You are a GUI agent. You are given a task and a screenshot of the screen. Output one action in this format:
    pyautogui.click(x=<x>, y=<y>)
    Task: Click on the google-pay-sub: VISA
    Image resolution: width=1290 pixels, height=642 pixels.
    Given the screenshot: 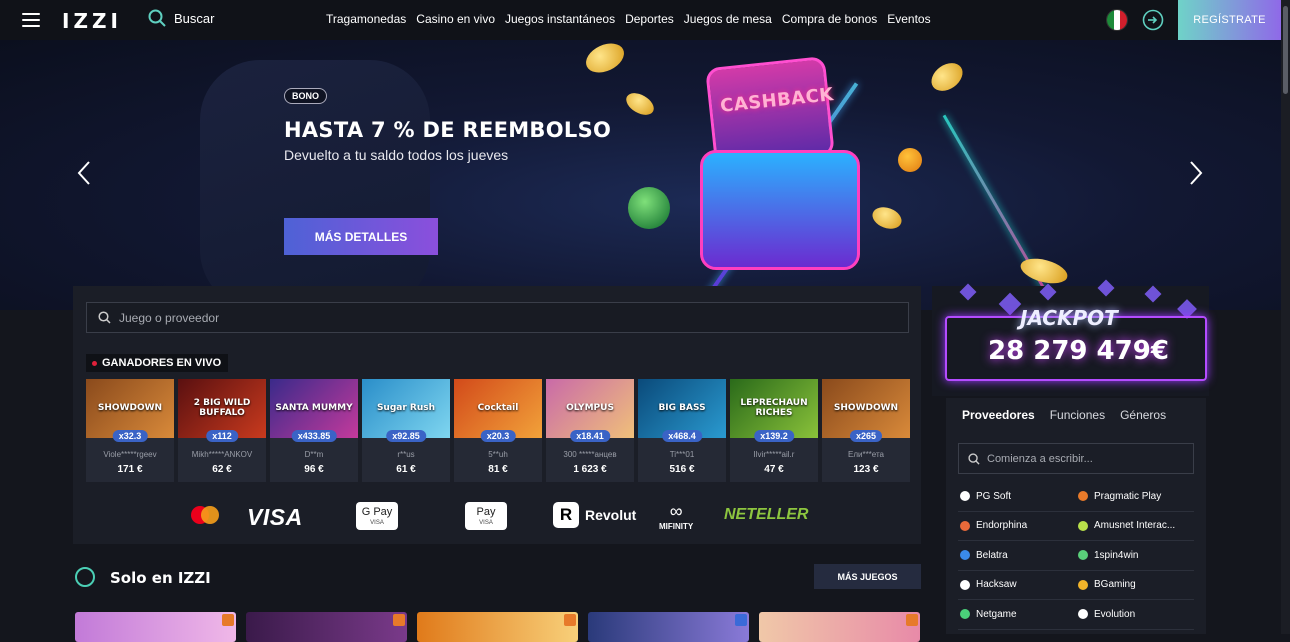 What is the action you would take?
    pyautogui.click(x=377, y=522)
    